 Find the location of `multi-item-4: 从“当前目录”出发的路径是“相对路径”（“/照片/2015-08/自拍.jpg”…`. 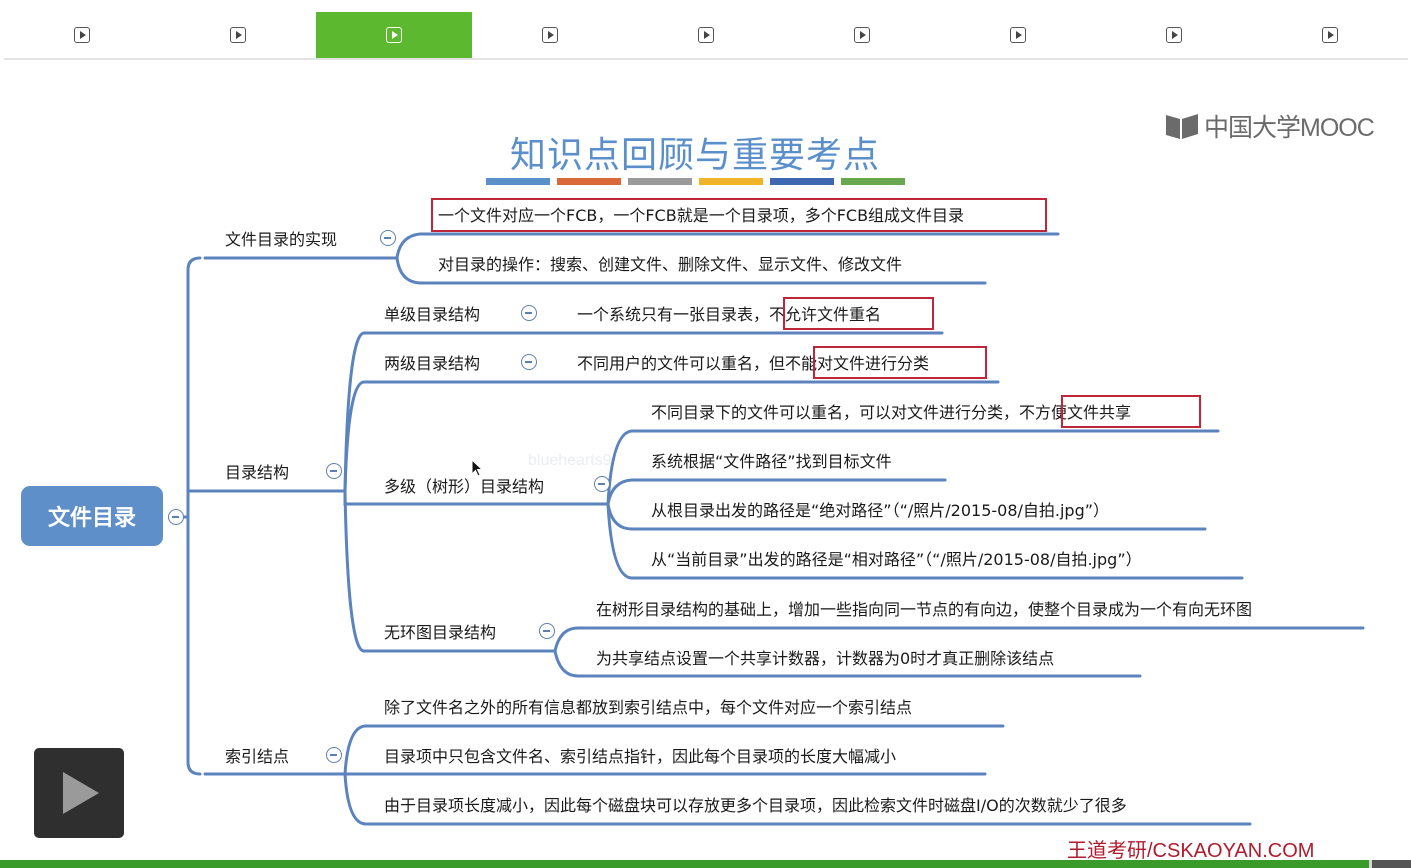

multi-item-4: 从“当前目录”出发的路径是“相对路径”（“/照片/2015-08/自拍.jpg”… is located at coordinates (896, 559).